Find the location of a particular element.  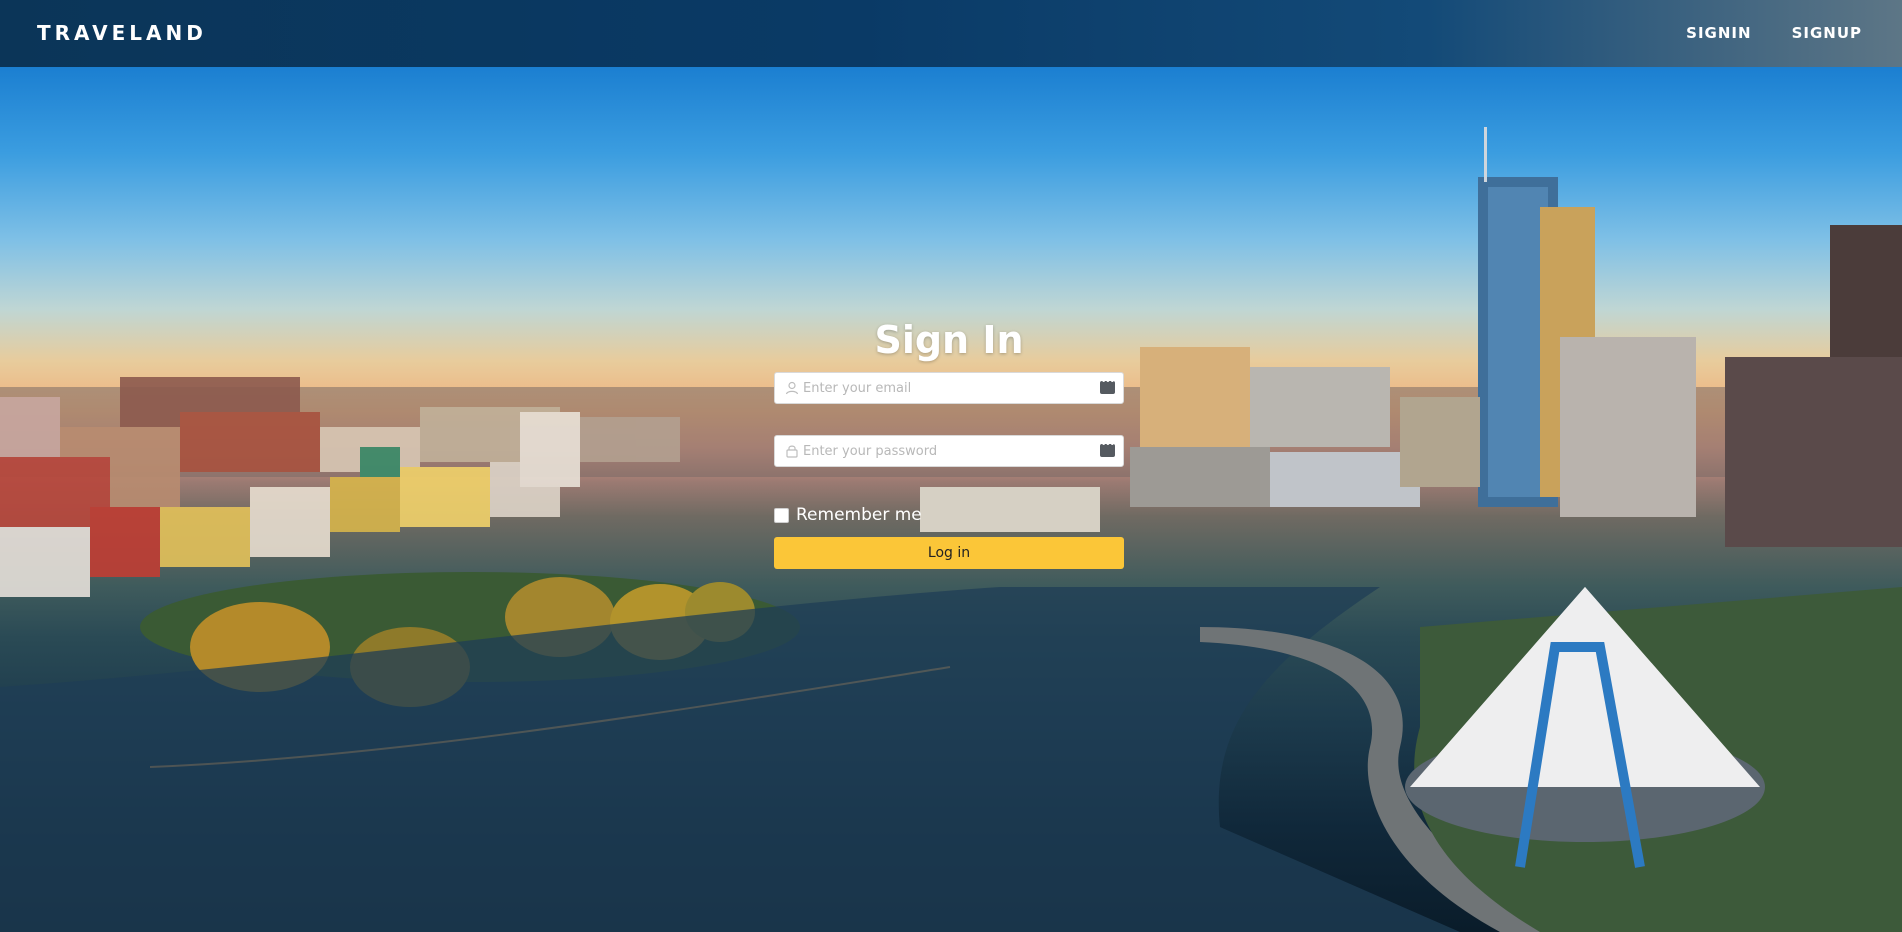

user-icon is located at coordinates (792, 388).